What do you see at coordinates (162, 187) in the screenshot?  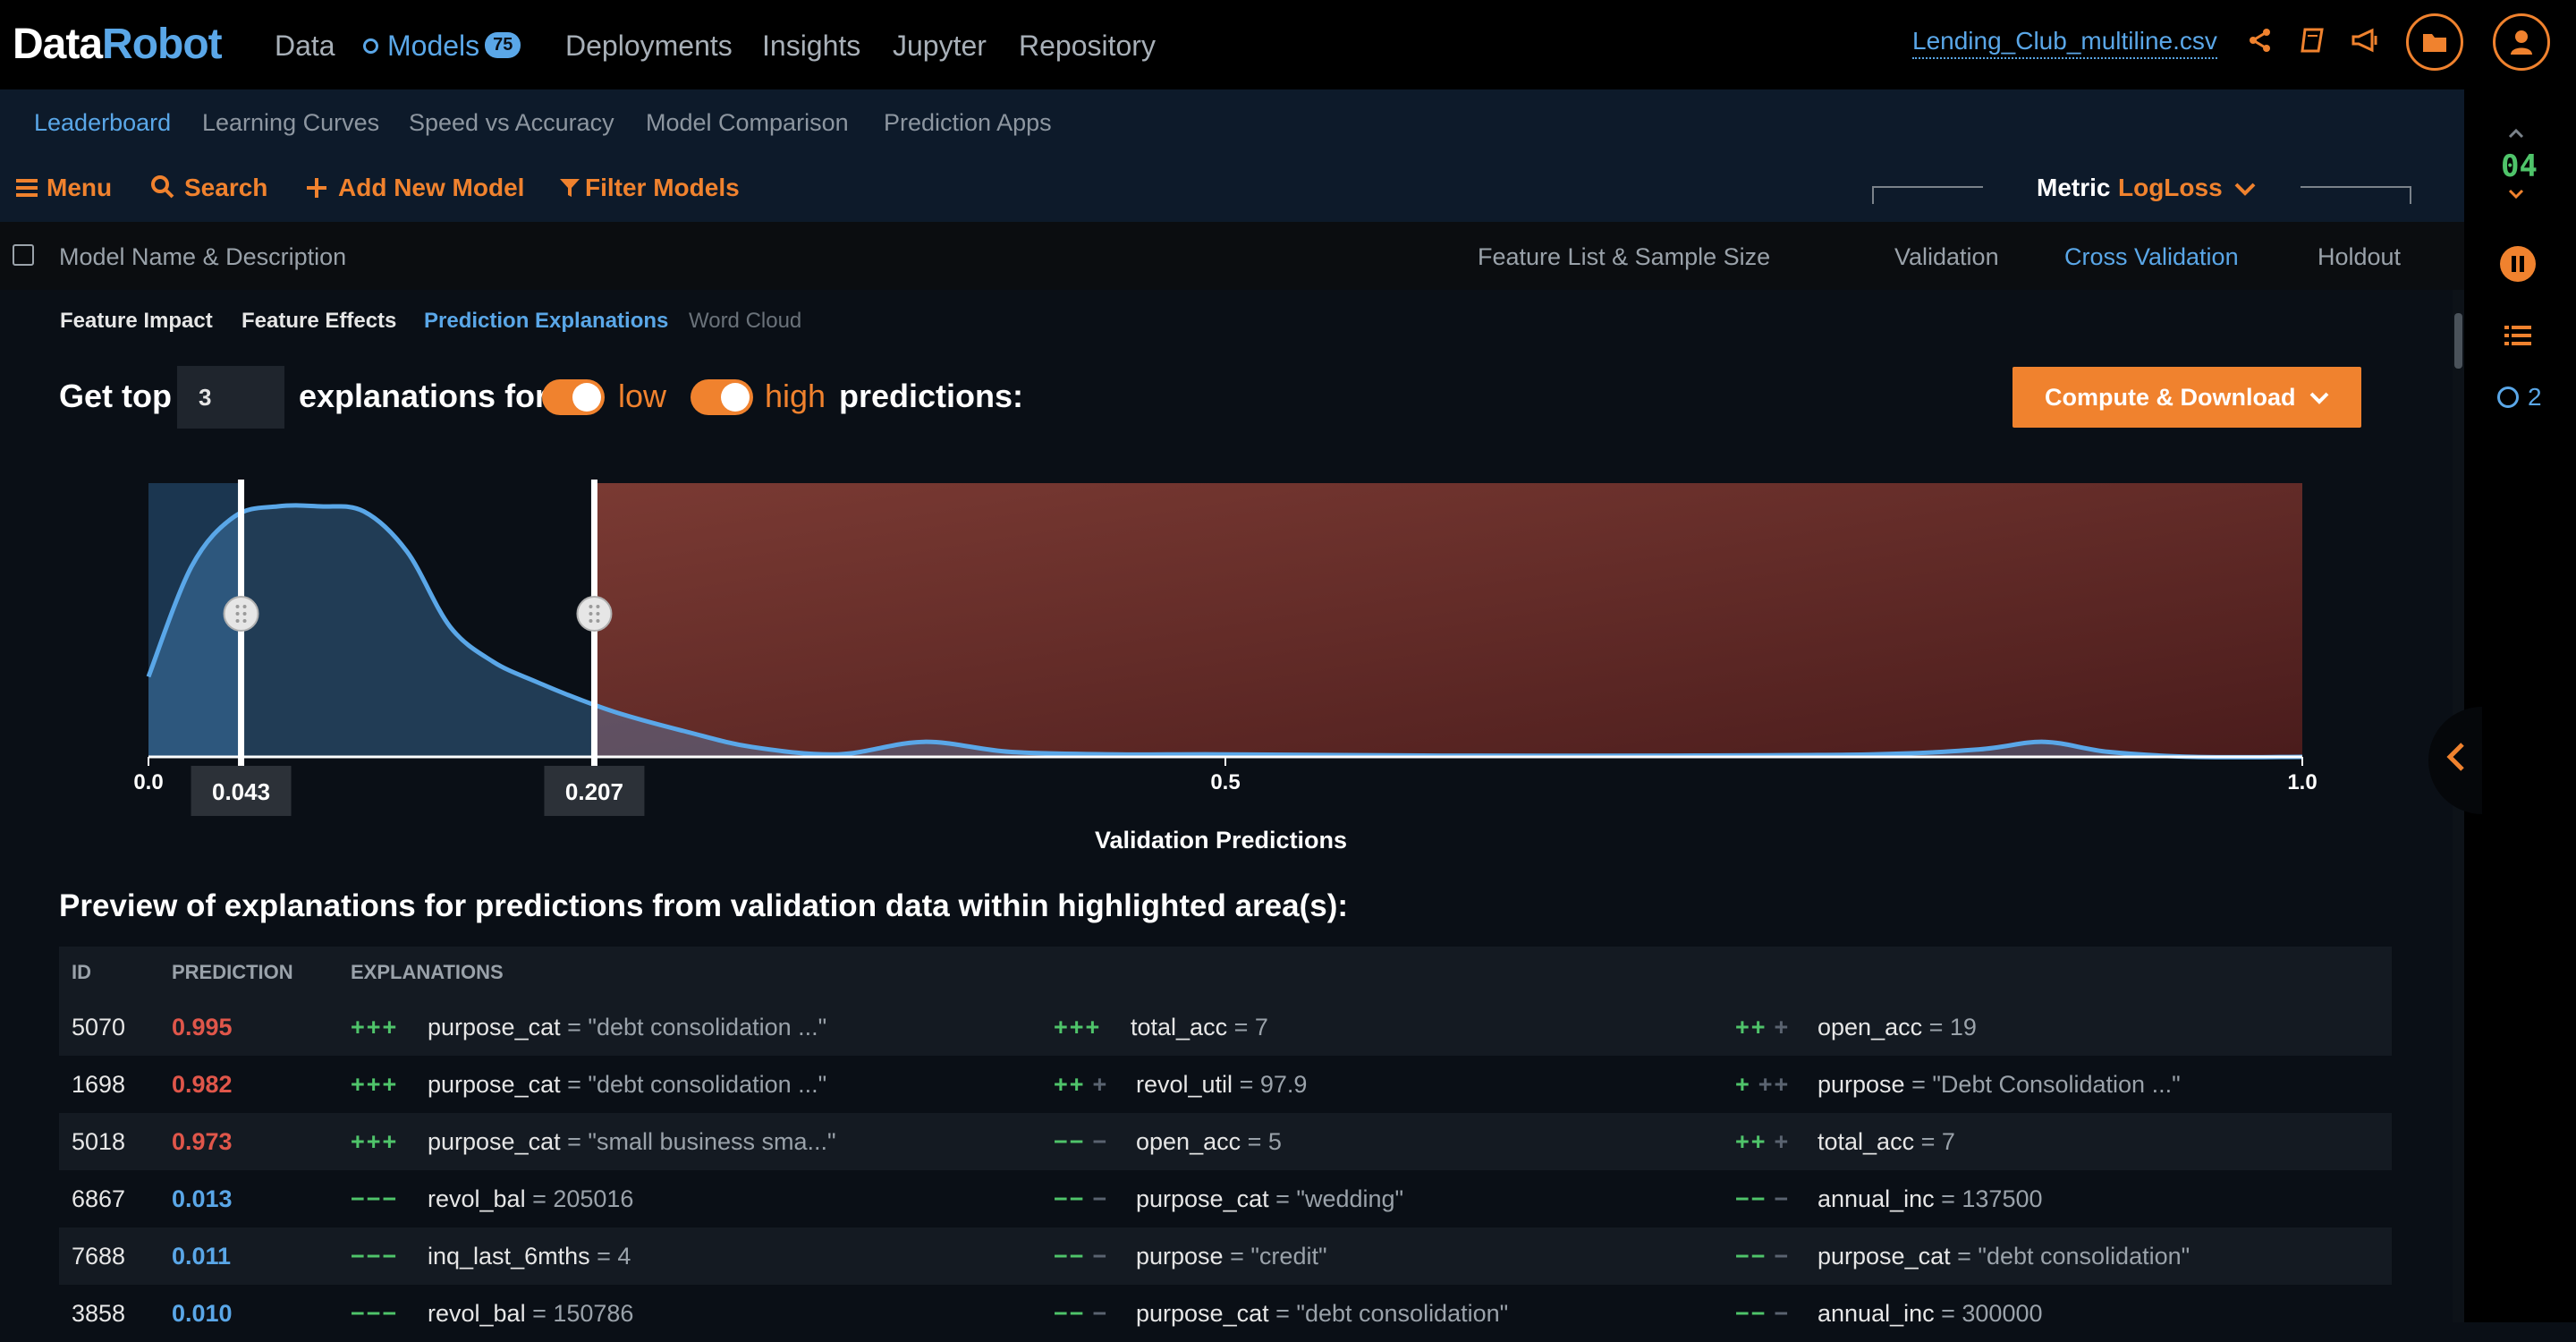 I see `search-icon` at bounding box center [162, 187].